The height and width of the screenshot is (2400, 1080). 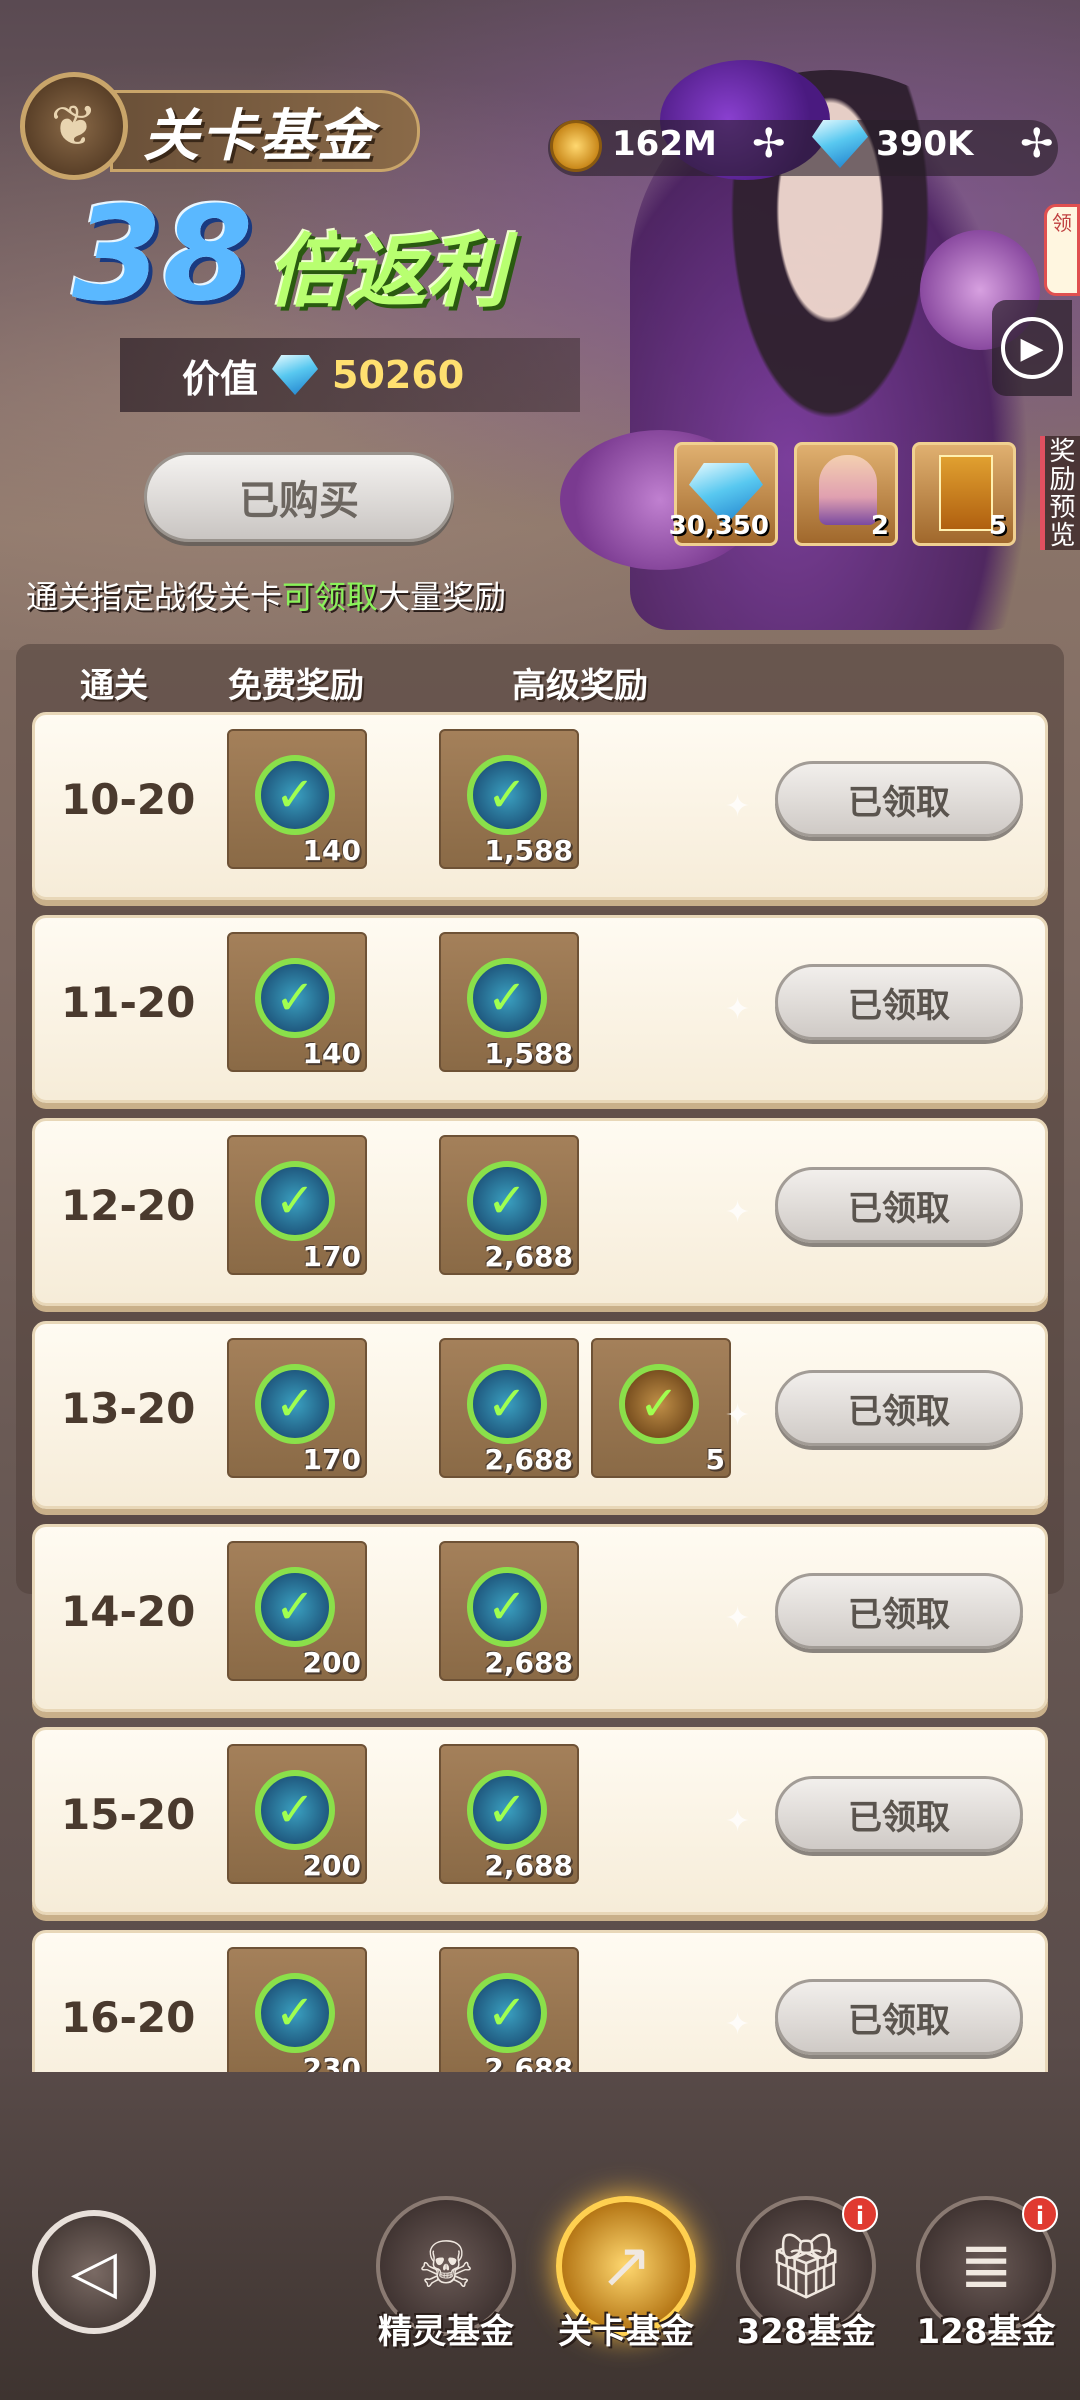 I want to click on preview-reward-summon: 5, so click(x=964, y=494).